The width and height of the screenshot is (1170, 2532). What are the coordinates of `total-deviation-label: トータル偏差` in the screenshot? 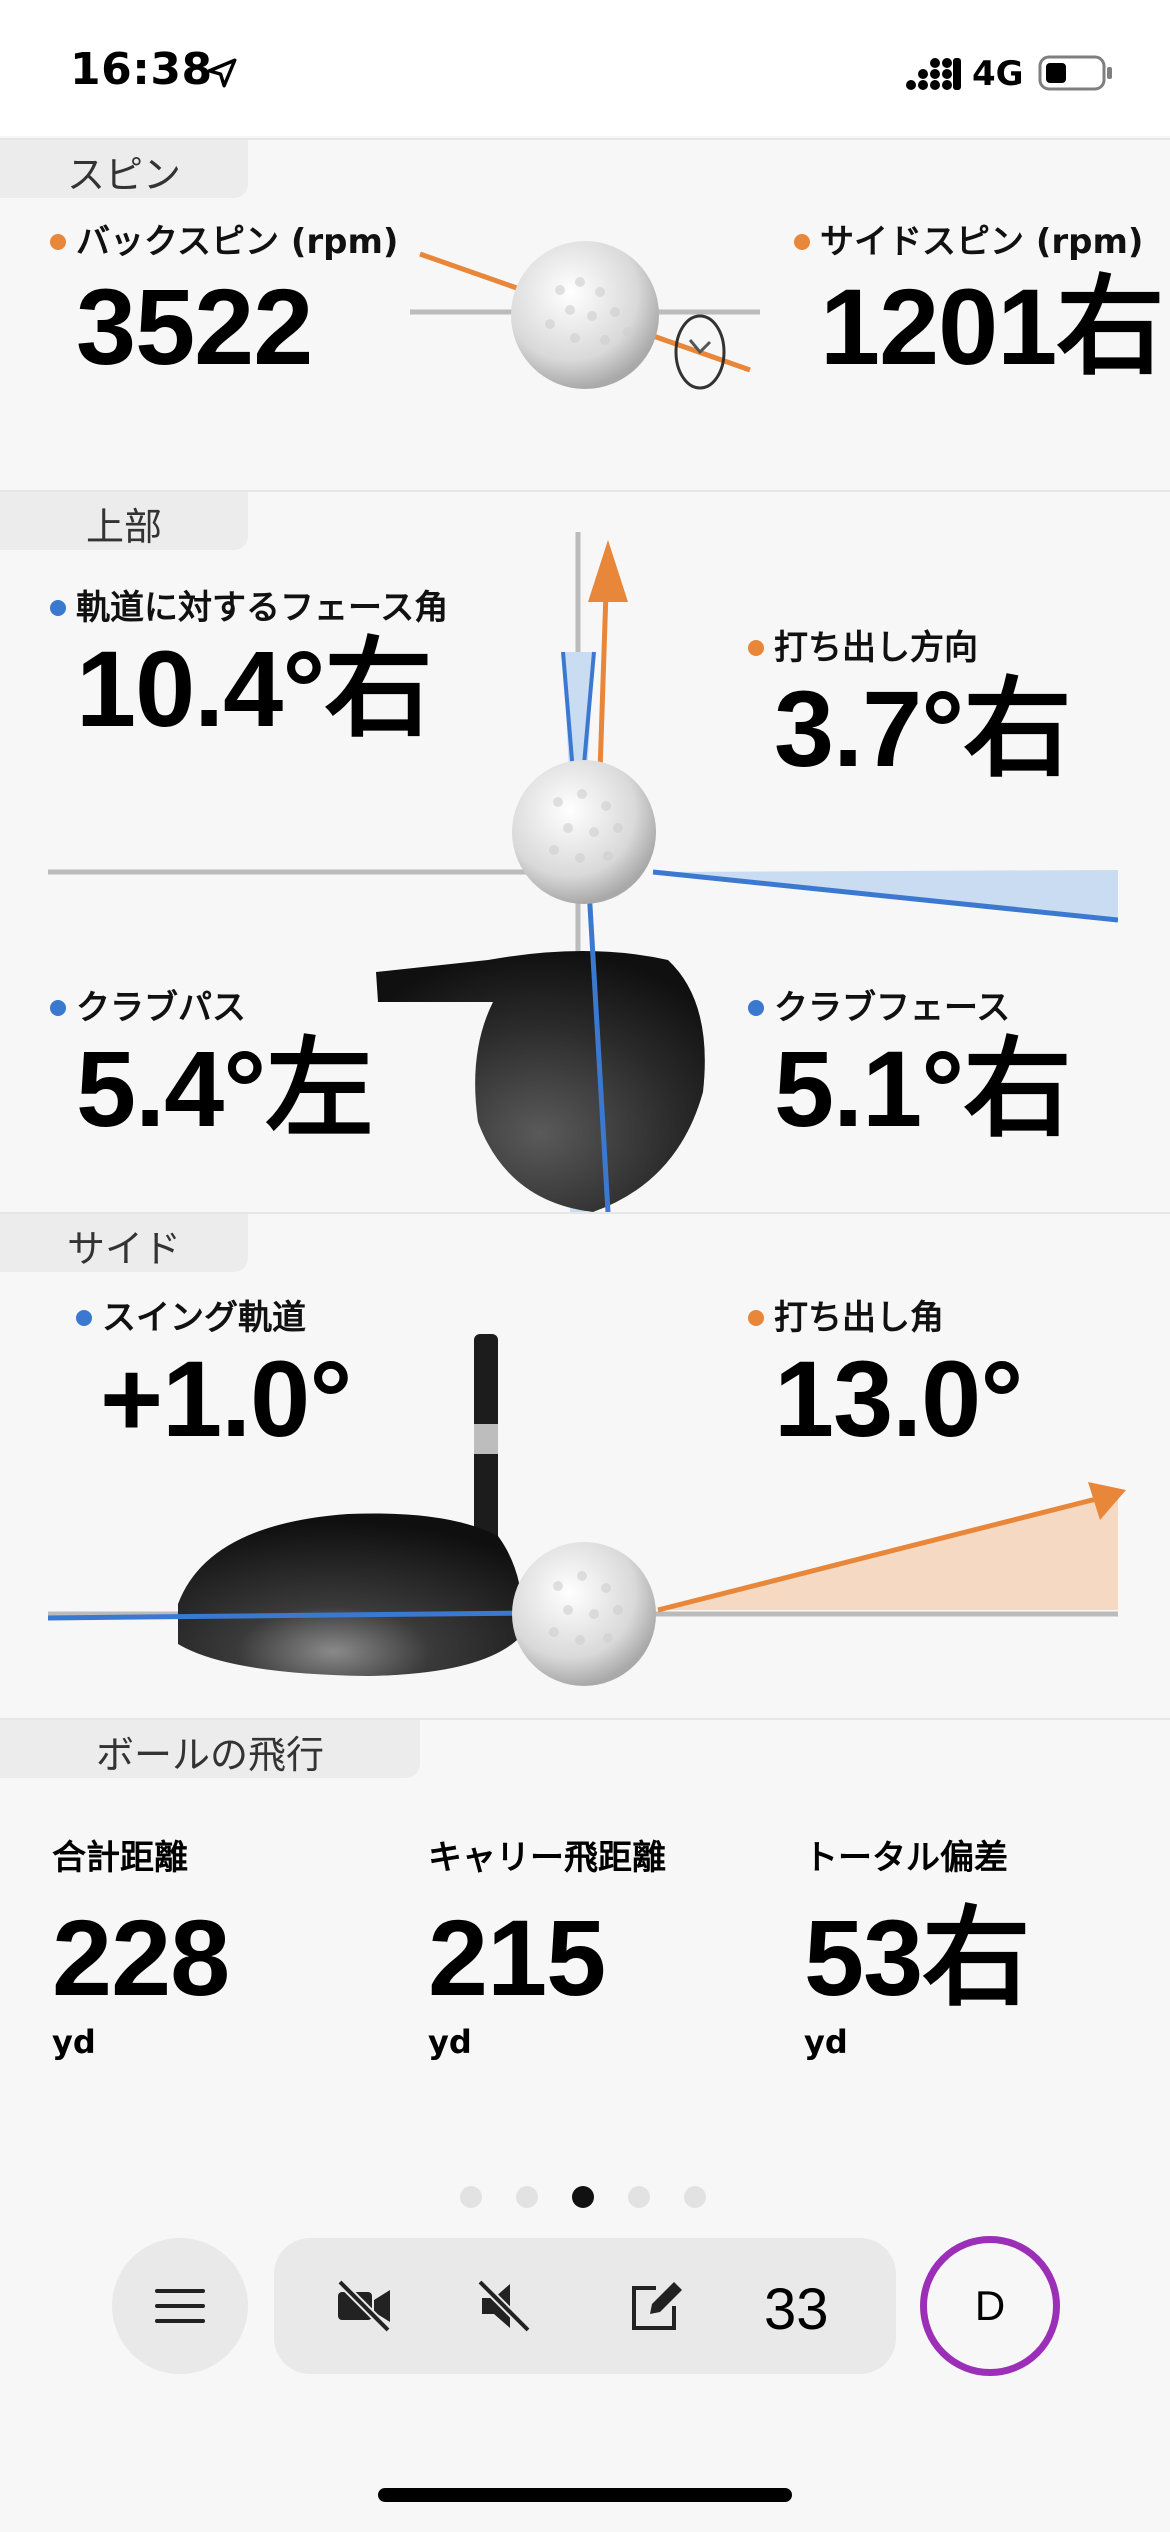 It's located at (906, 1858).